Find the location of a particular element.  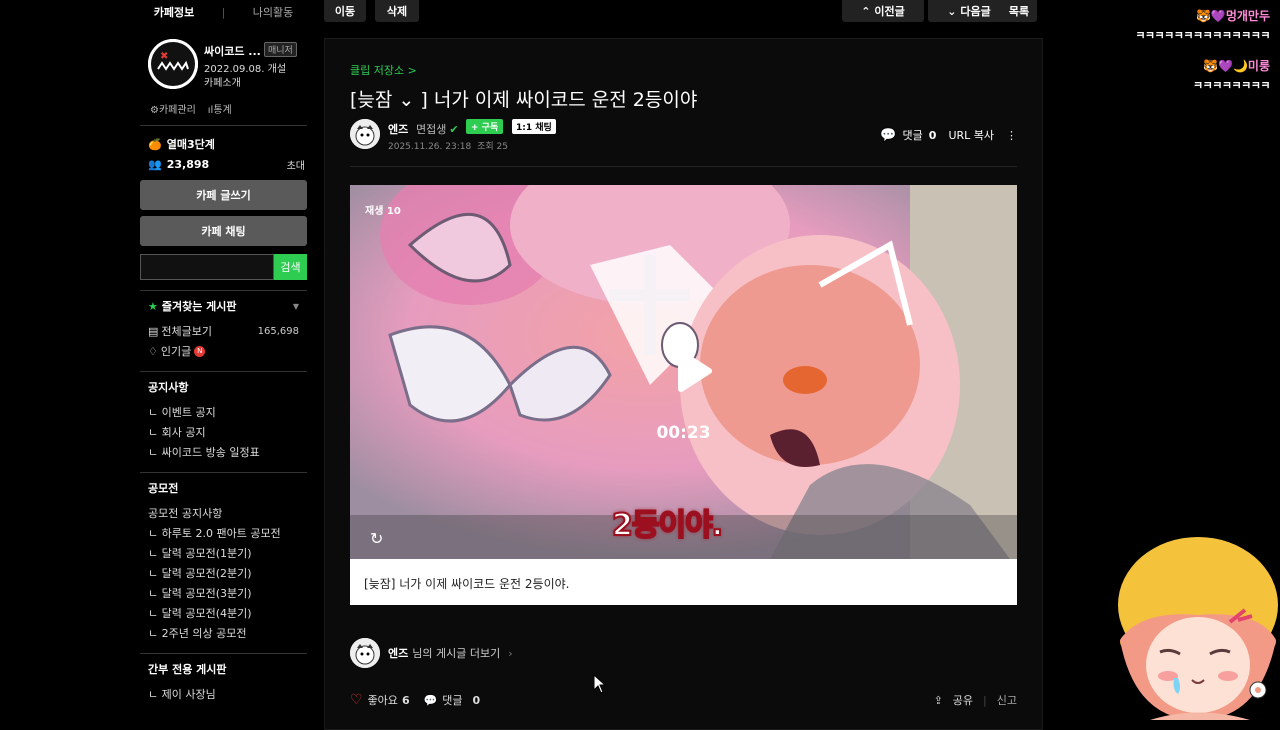

menu-contest-item: ㄴ 하루토 2.0 팬아트 공모전 is located at coordinates (223, 533).